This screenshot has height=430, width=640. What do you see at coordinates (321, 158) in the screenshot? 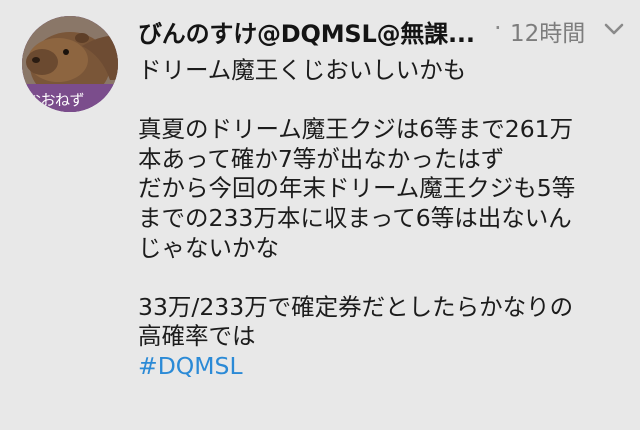
I see `tweet-line: 本あって確か7等が出なかったはず` at bounding box center [321, 158].